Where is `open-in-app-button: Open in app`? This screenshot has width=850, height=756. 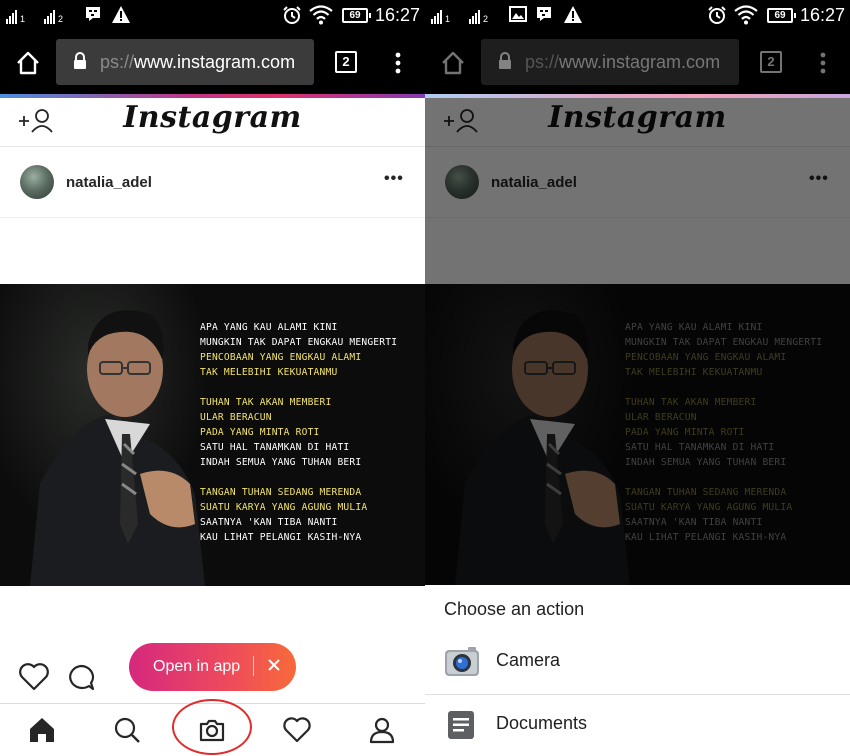 open-in-app-button: Open in app is located at coordinates (212, 667).